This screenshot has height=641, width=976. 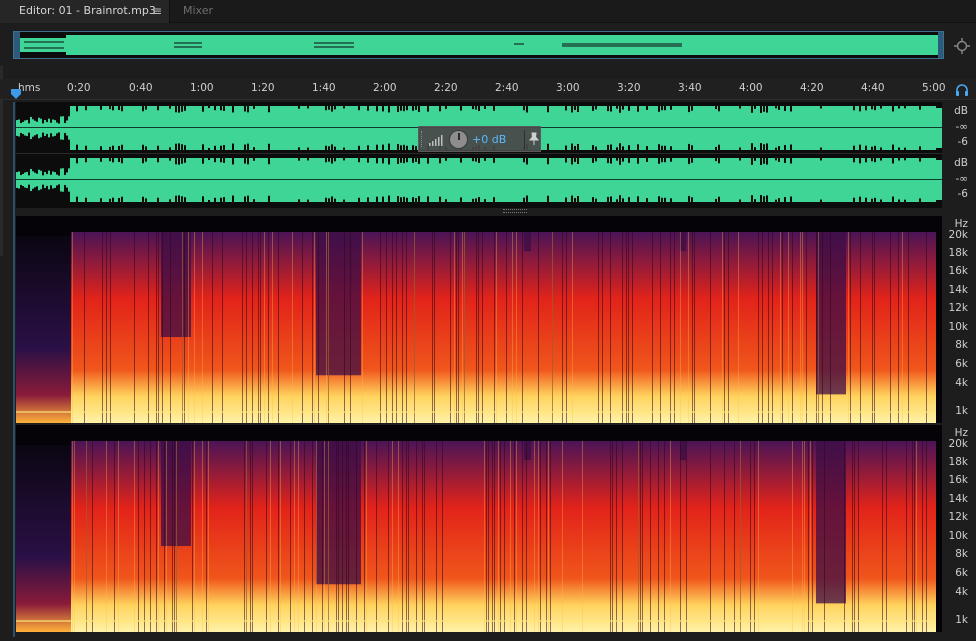 What do you see at coordinates (385, 88) in the screenshot?
I see `time-tick-label: 2:00` at bounding box center [385, 88].